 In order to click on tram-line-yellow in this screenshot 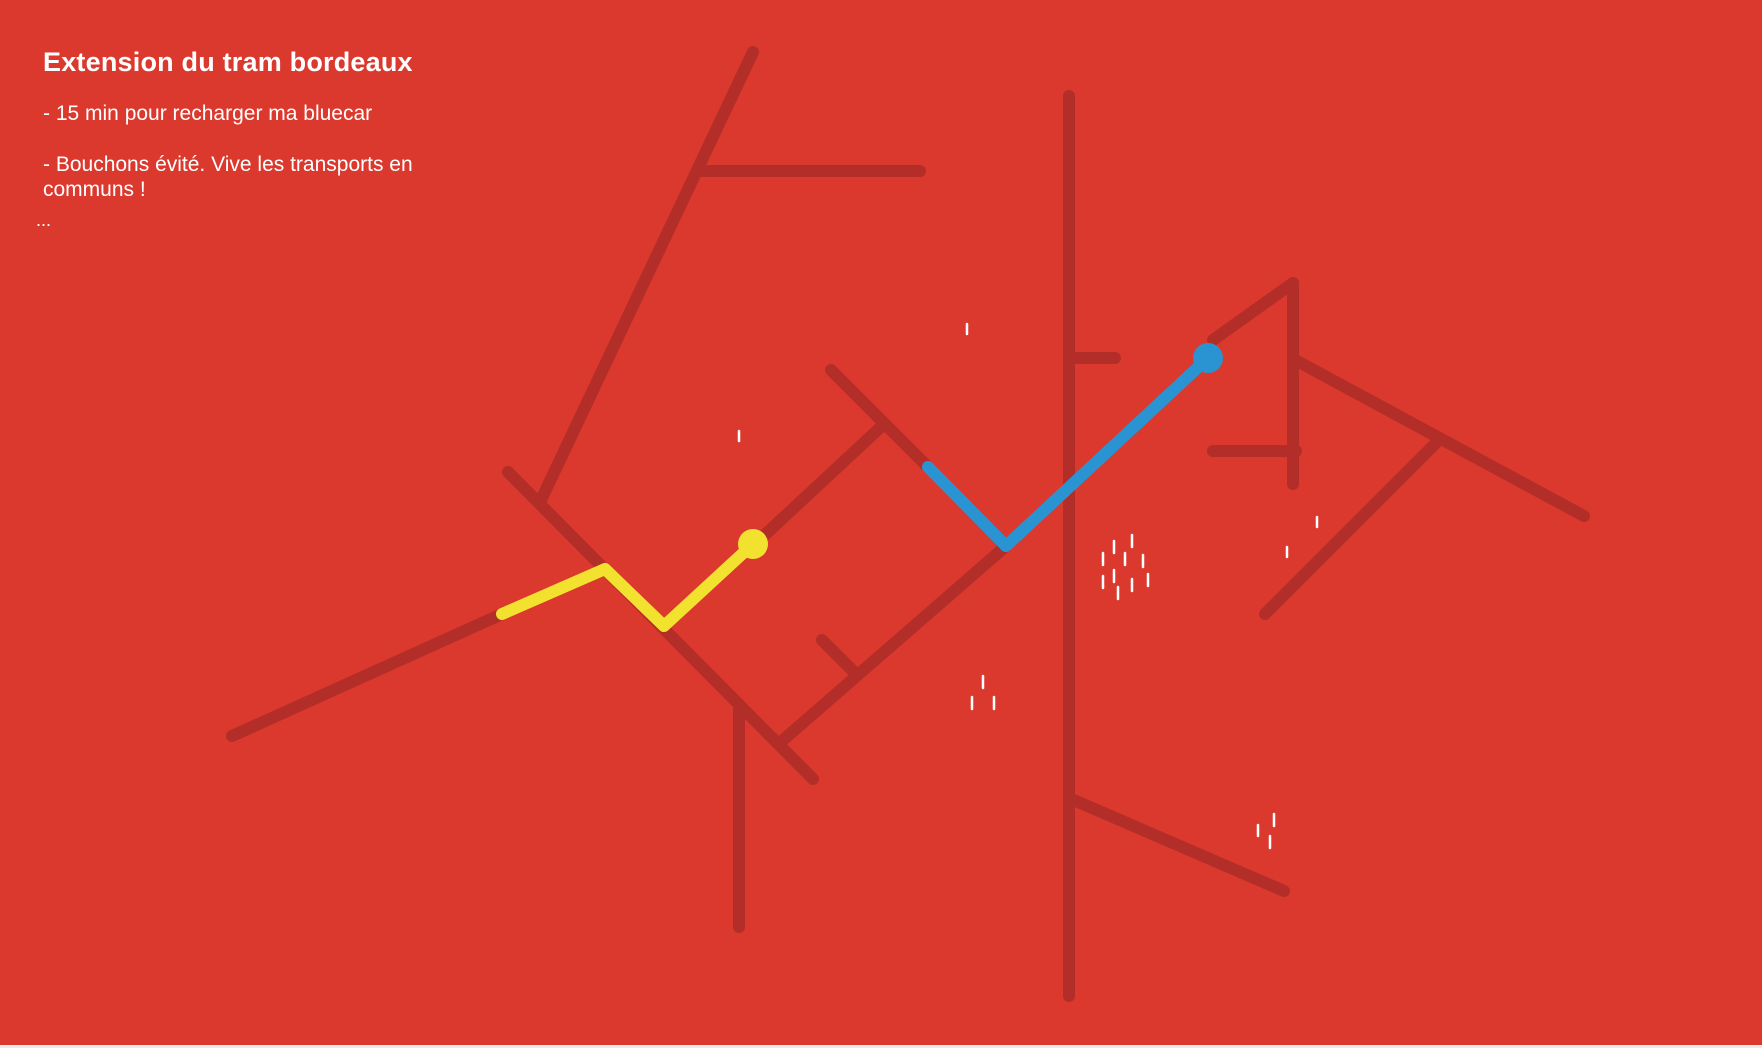, I will do `click(632, 580)`.